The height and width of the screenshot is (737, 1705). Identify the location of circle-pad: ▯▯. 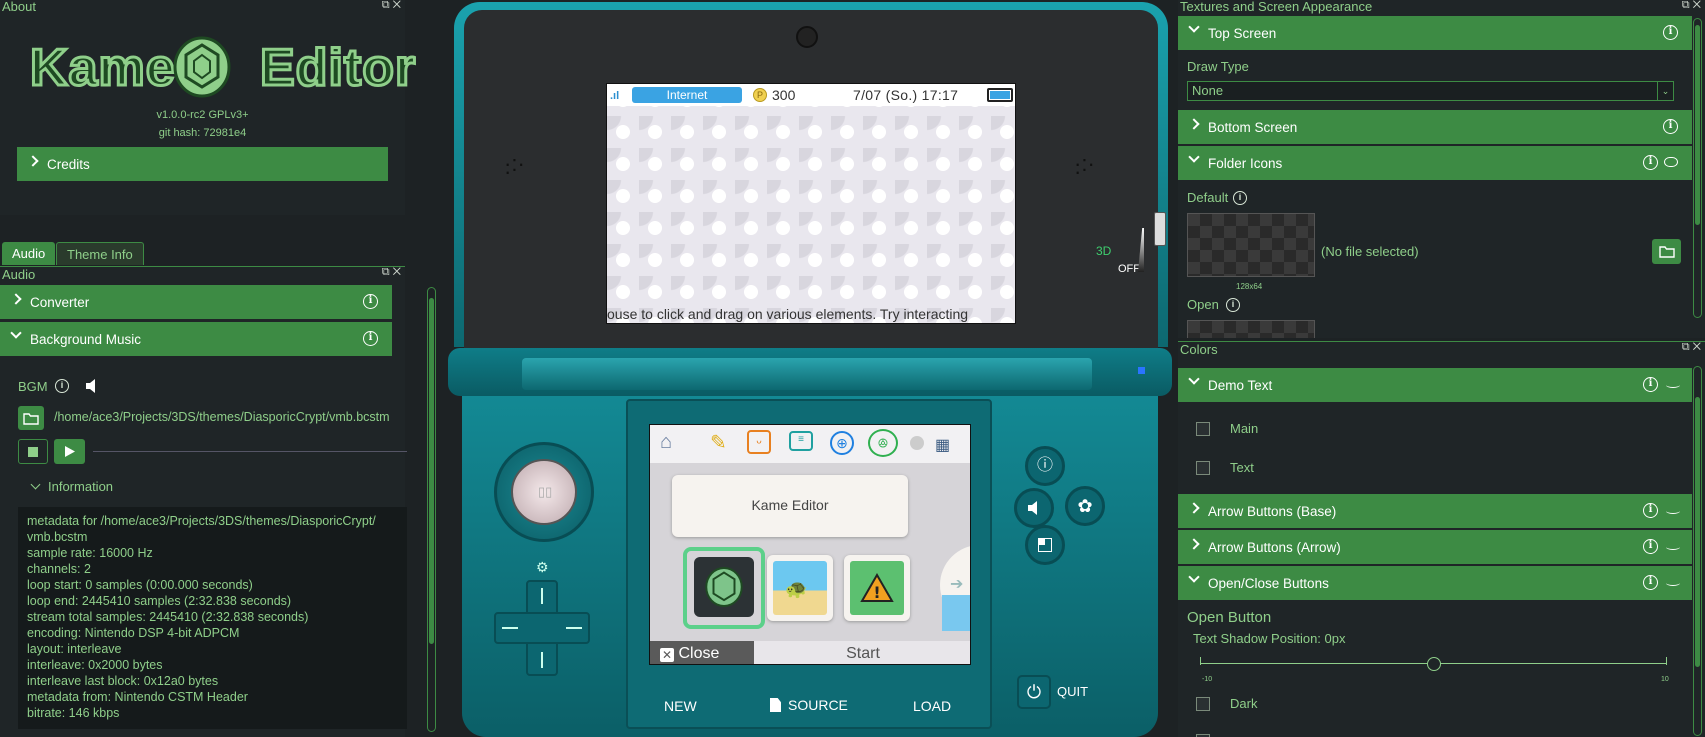
(544, 492).